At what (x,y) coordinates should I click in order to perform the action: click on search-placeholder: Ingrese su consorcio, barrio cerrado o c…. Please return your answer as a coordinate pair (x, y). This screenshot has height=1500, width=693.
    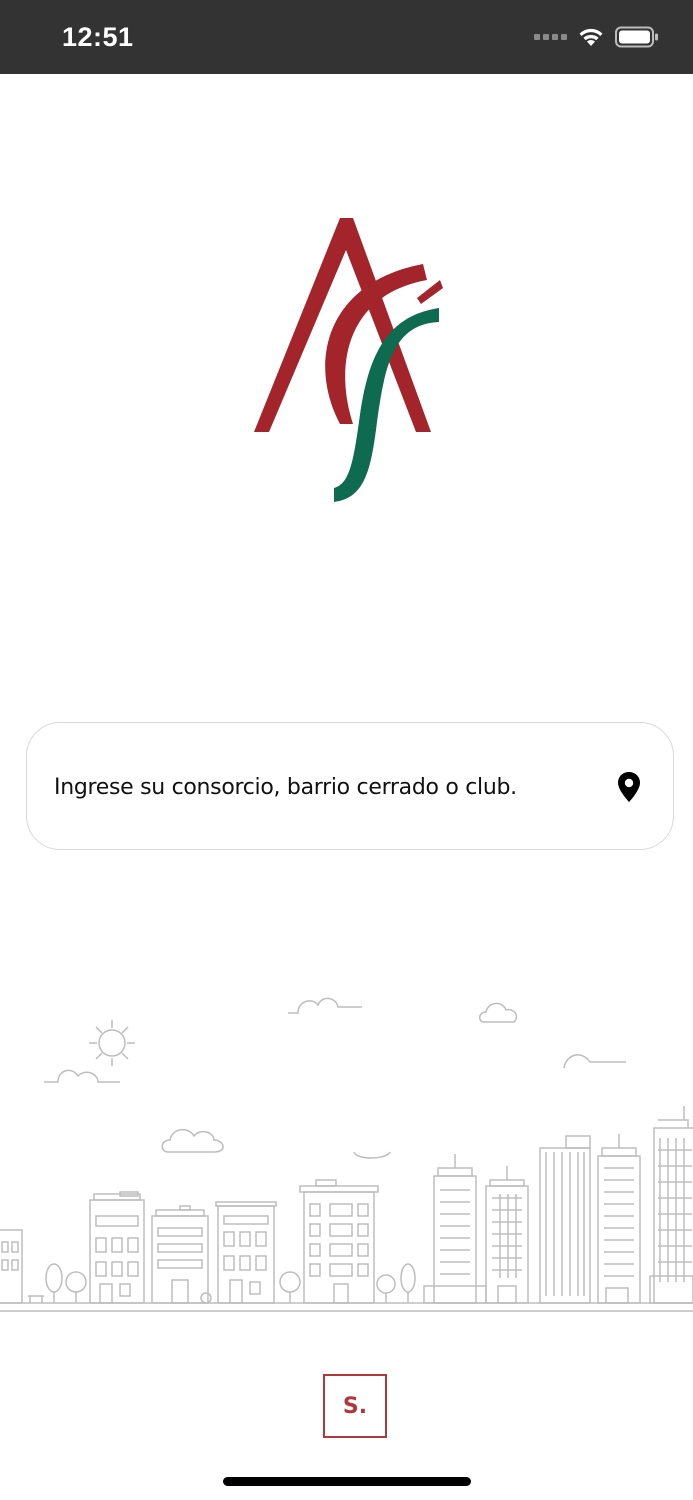
    Looking at the image, I should click on (285, 787).